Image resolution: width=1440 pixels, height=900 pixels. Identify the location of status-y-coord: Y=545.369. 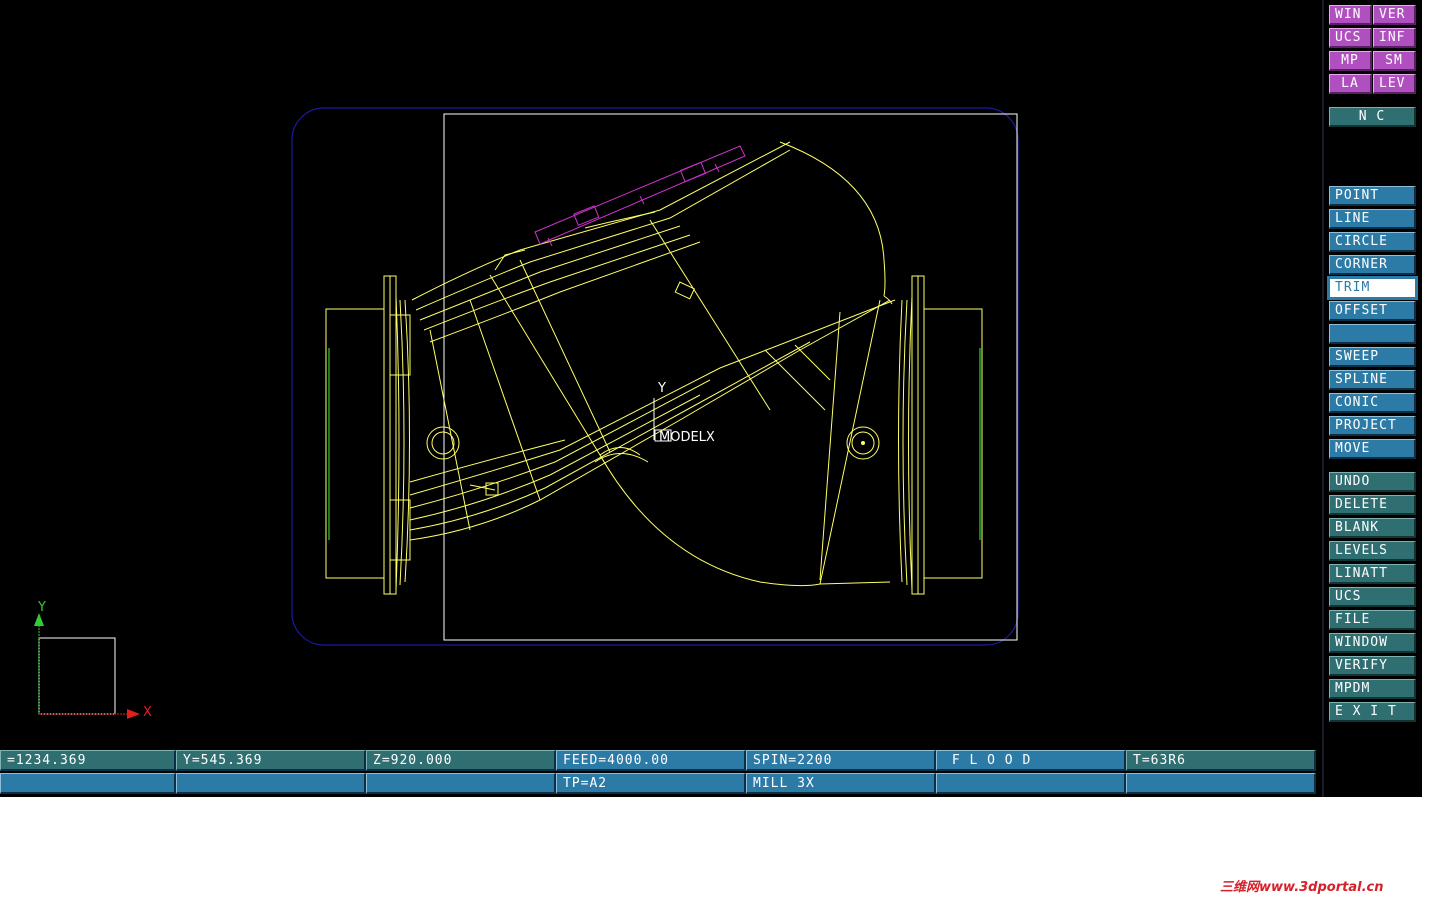
(271, 760).